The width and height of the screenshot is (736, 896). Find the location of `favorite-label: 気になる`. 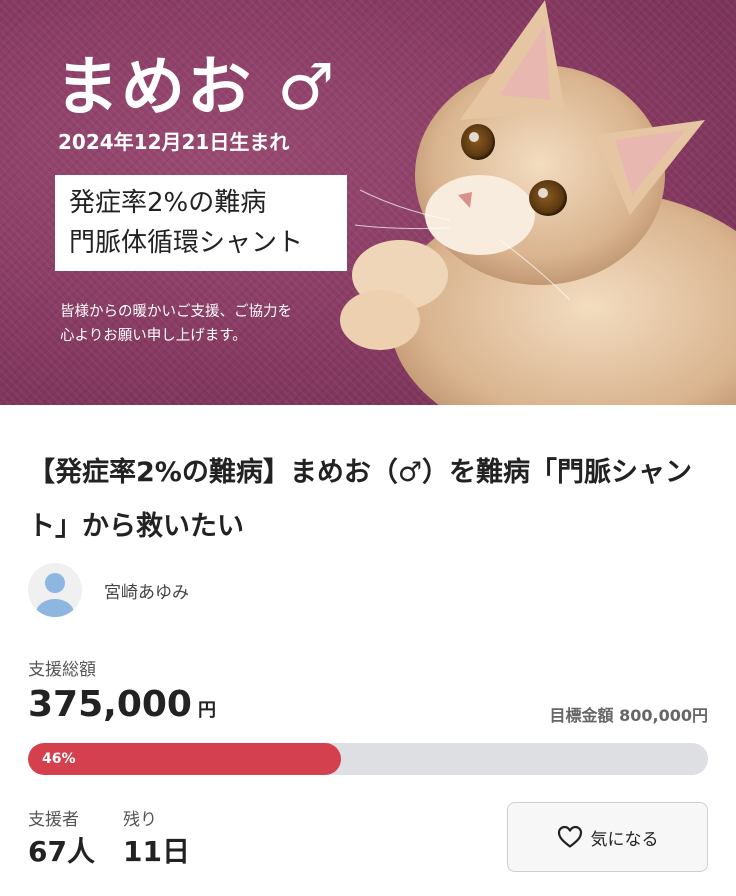

favorite-label: 気になる is located at coordinates (625, 837).